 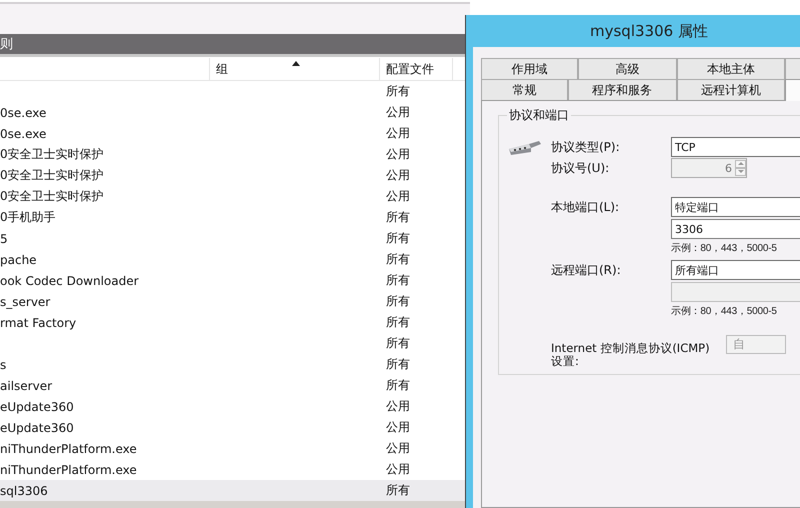 I want to click on dropdown: 所有端口, so click(x=735, y=270).